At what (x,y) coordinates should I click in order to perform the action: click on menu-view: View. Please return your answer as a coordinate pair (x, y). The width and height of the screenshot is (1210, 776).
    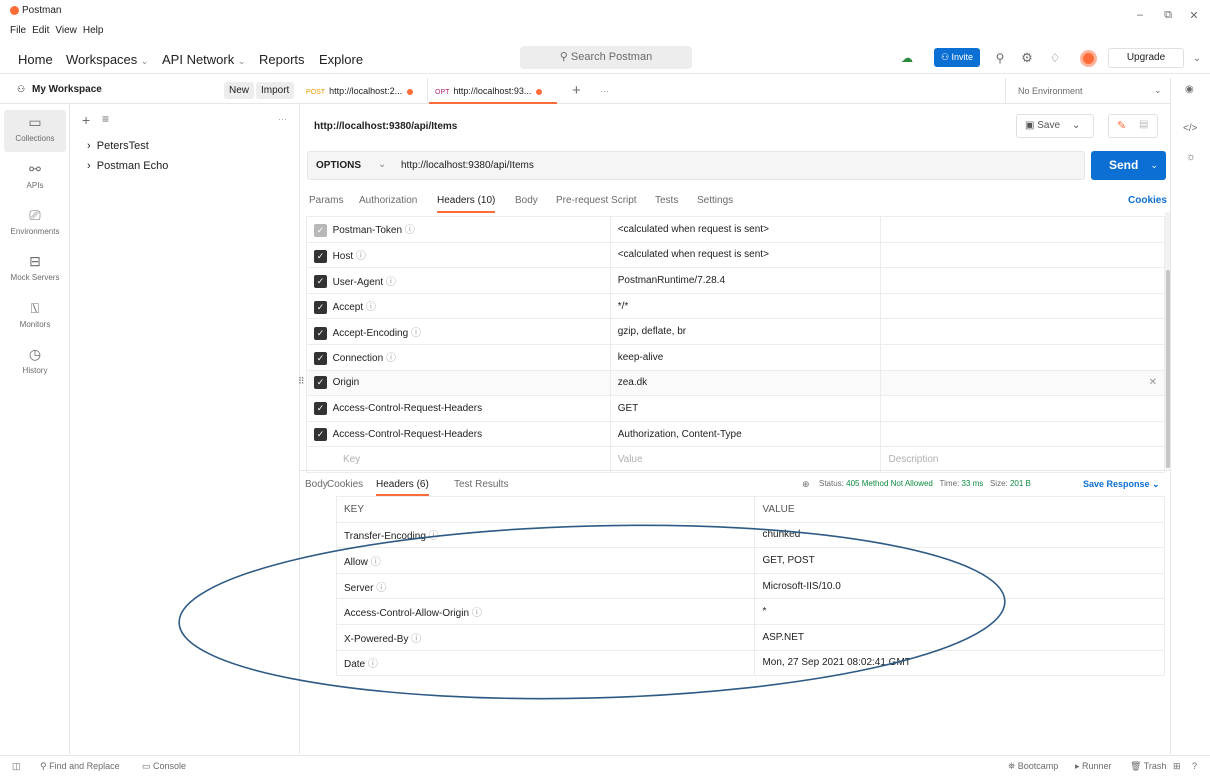
    Looking at the image, I should click on (66, 30).